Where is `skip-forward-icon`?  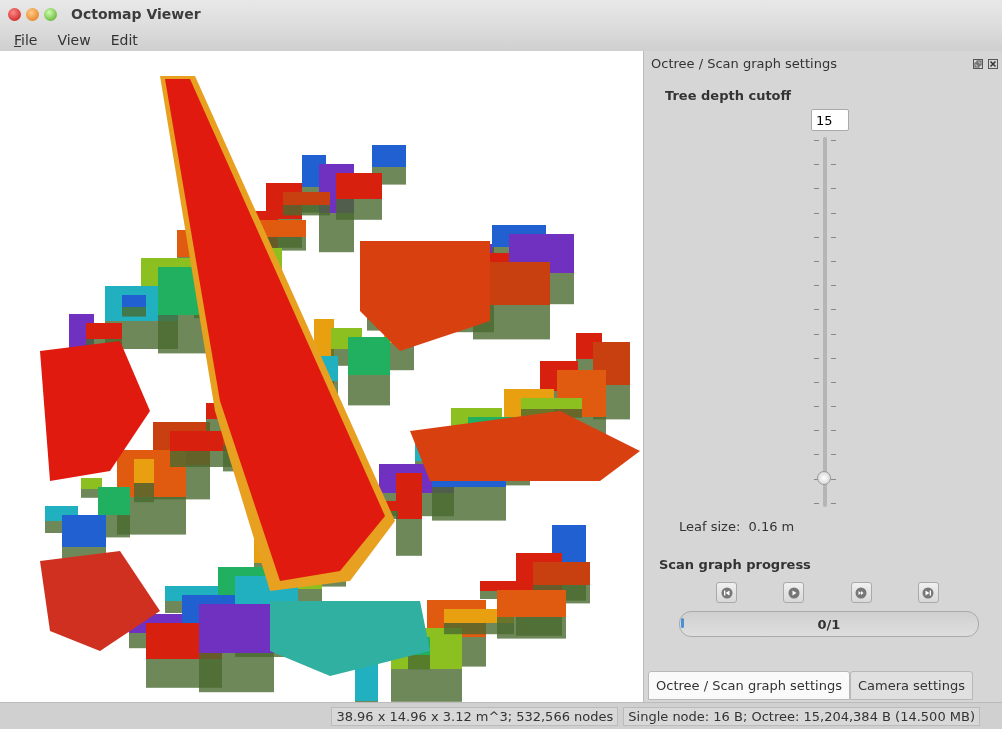
skip-forward-icon is located at coordinates (928, 592).